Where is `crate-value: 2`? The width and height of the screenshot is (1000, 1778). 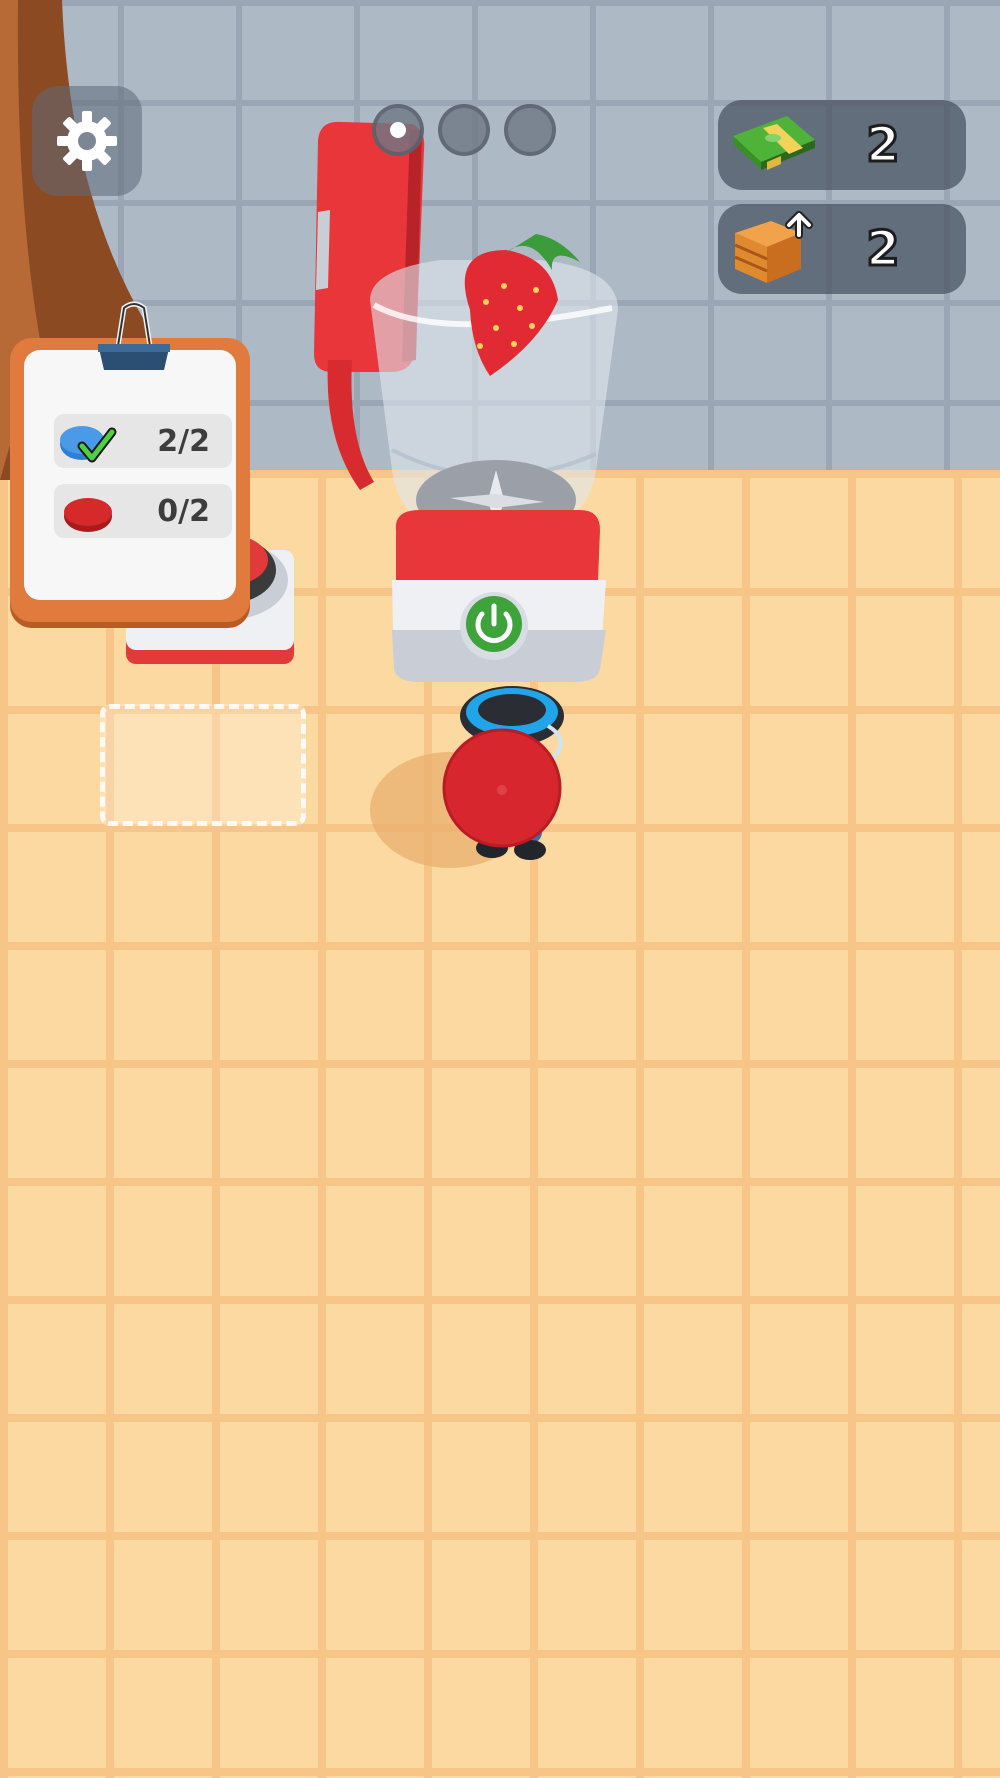
crate-value: 2 is located at coordinates (883, 249).